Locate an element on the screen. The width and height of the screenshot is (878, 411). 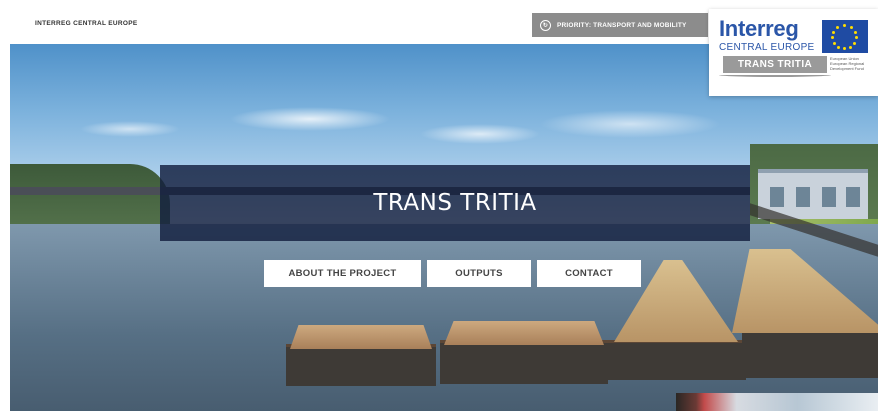
eu-flag-icon is located at coordinates (845, 36).